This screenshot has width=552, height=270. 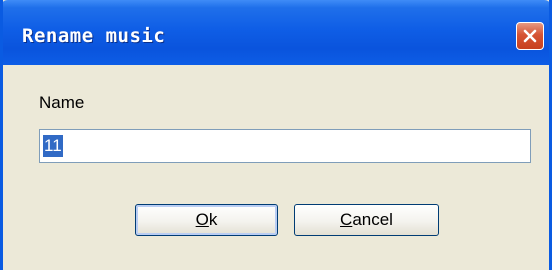 I want to click on cancel-button-mnemonic: C, so click(x=346, y=219).